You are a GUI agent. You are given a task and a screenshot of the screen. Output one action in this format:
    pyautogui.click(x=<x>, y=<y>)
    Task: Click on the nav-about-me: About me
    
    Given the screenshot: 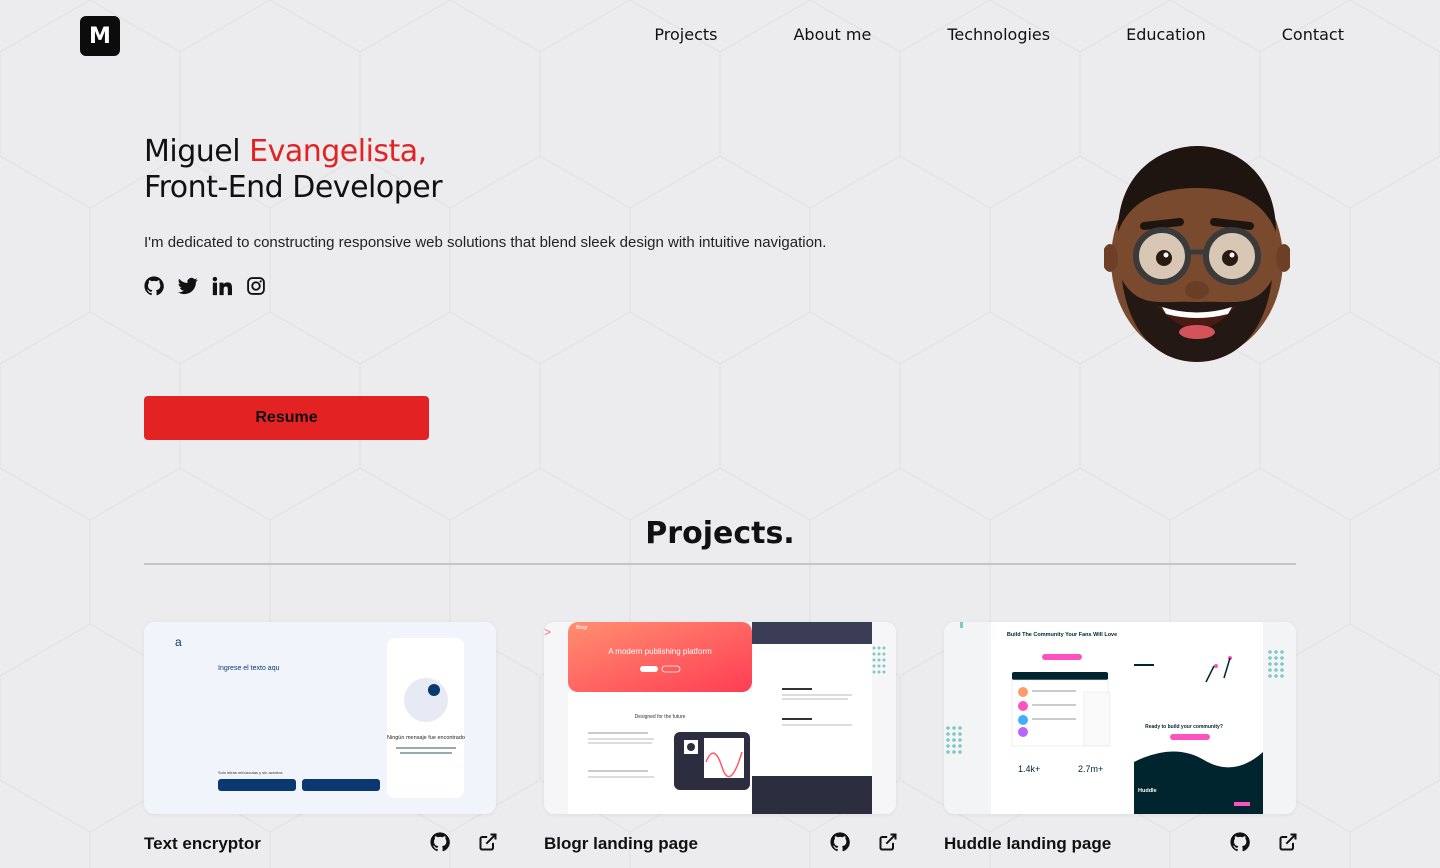 What is the action you would take?
    pyautogui.click(x=832, y=35)
    